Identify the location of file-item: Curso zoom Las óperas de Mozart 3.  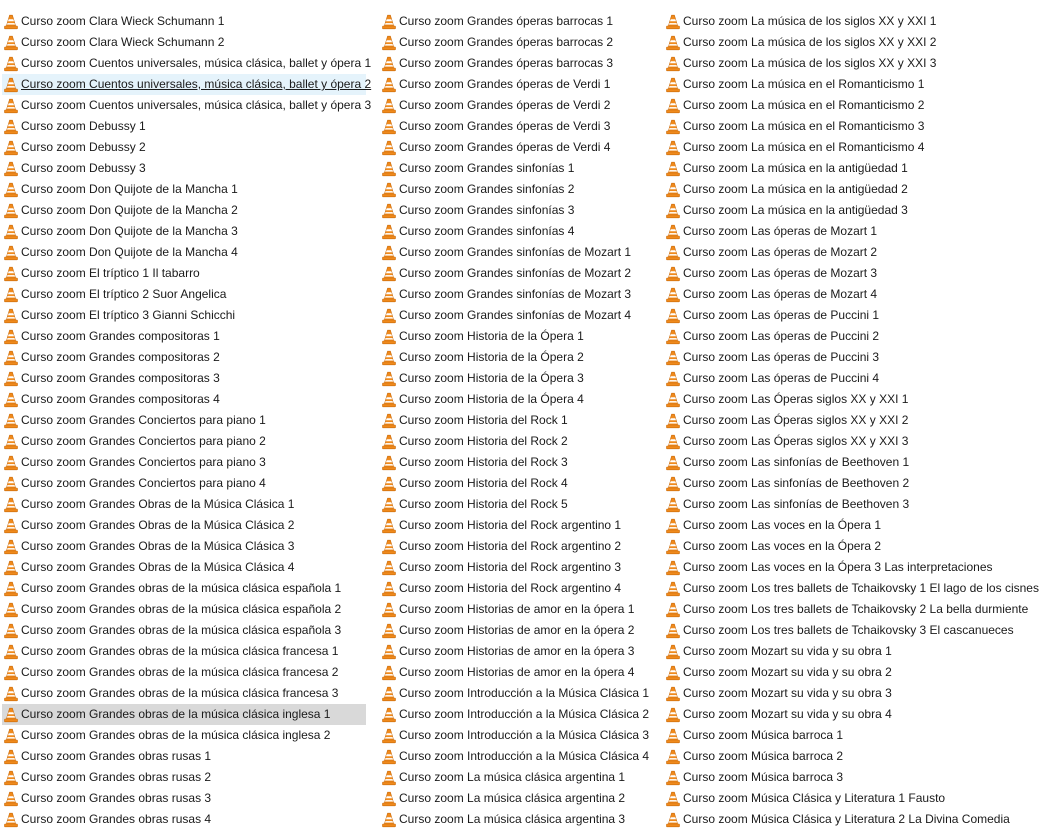
(850, 273).